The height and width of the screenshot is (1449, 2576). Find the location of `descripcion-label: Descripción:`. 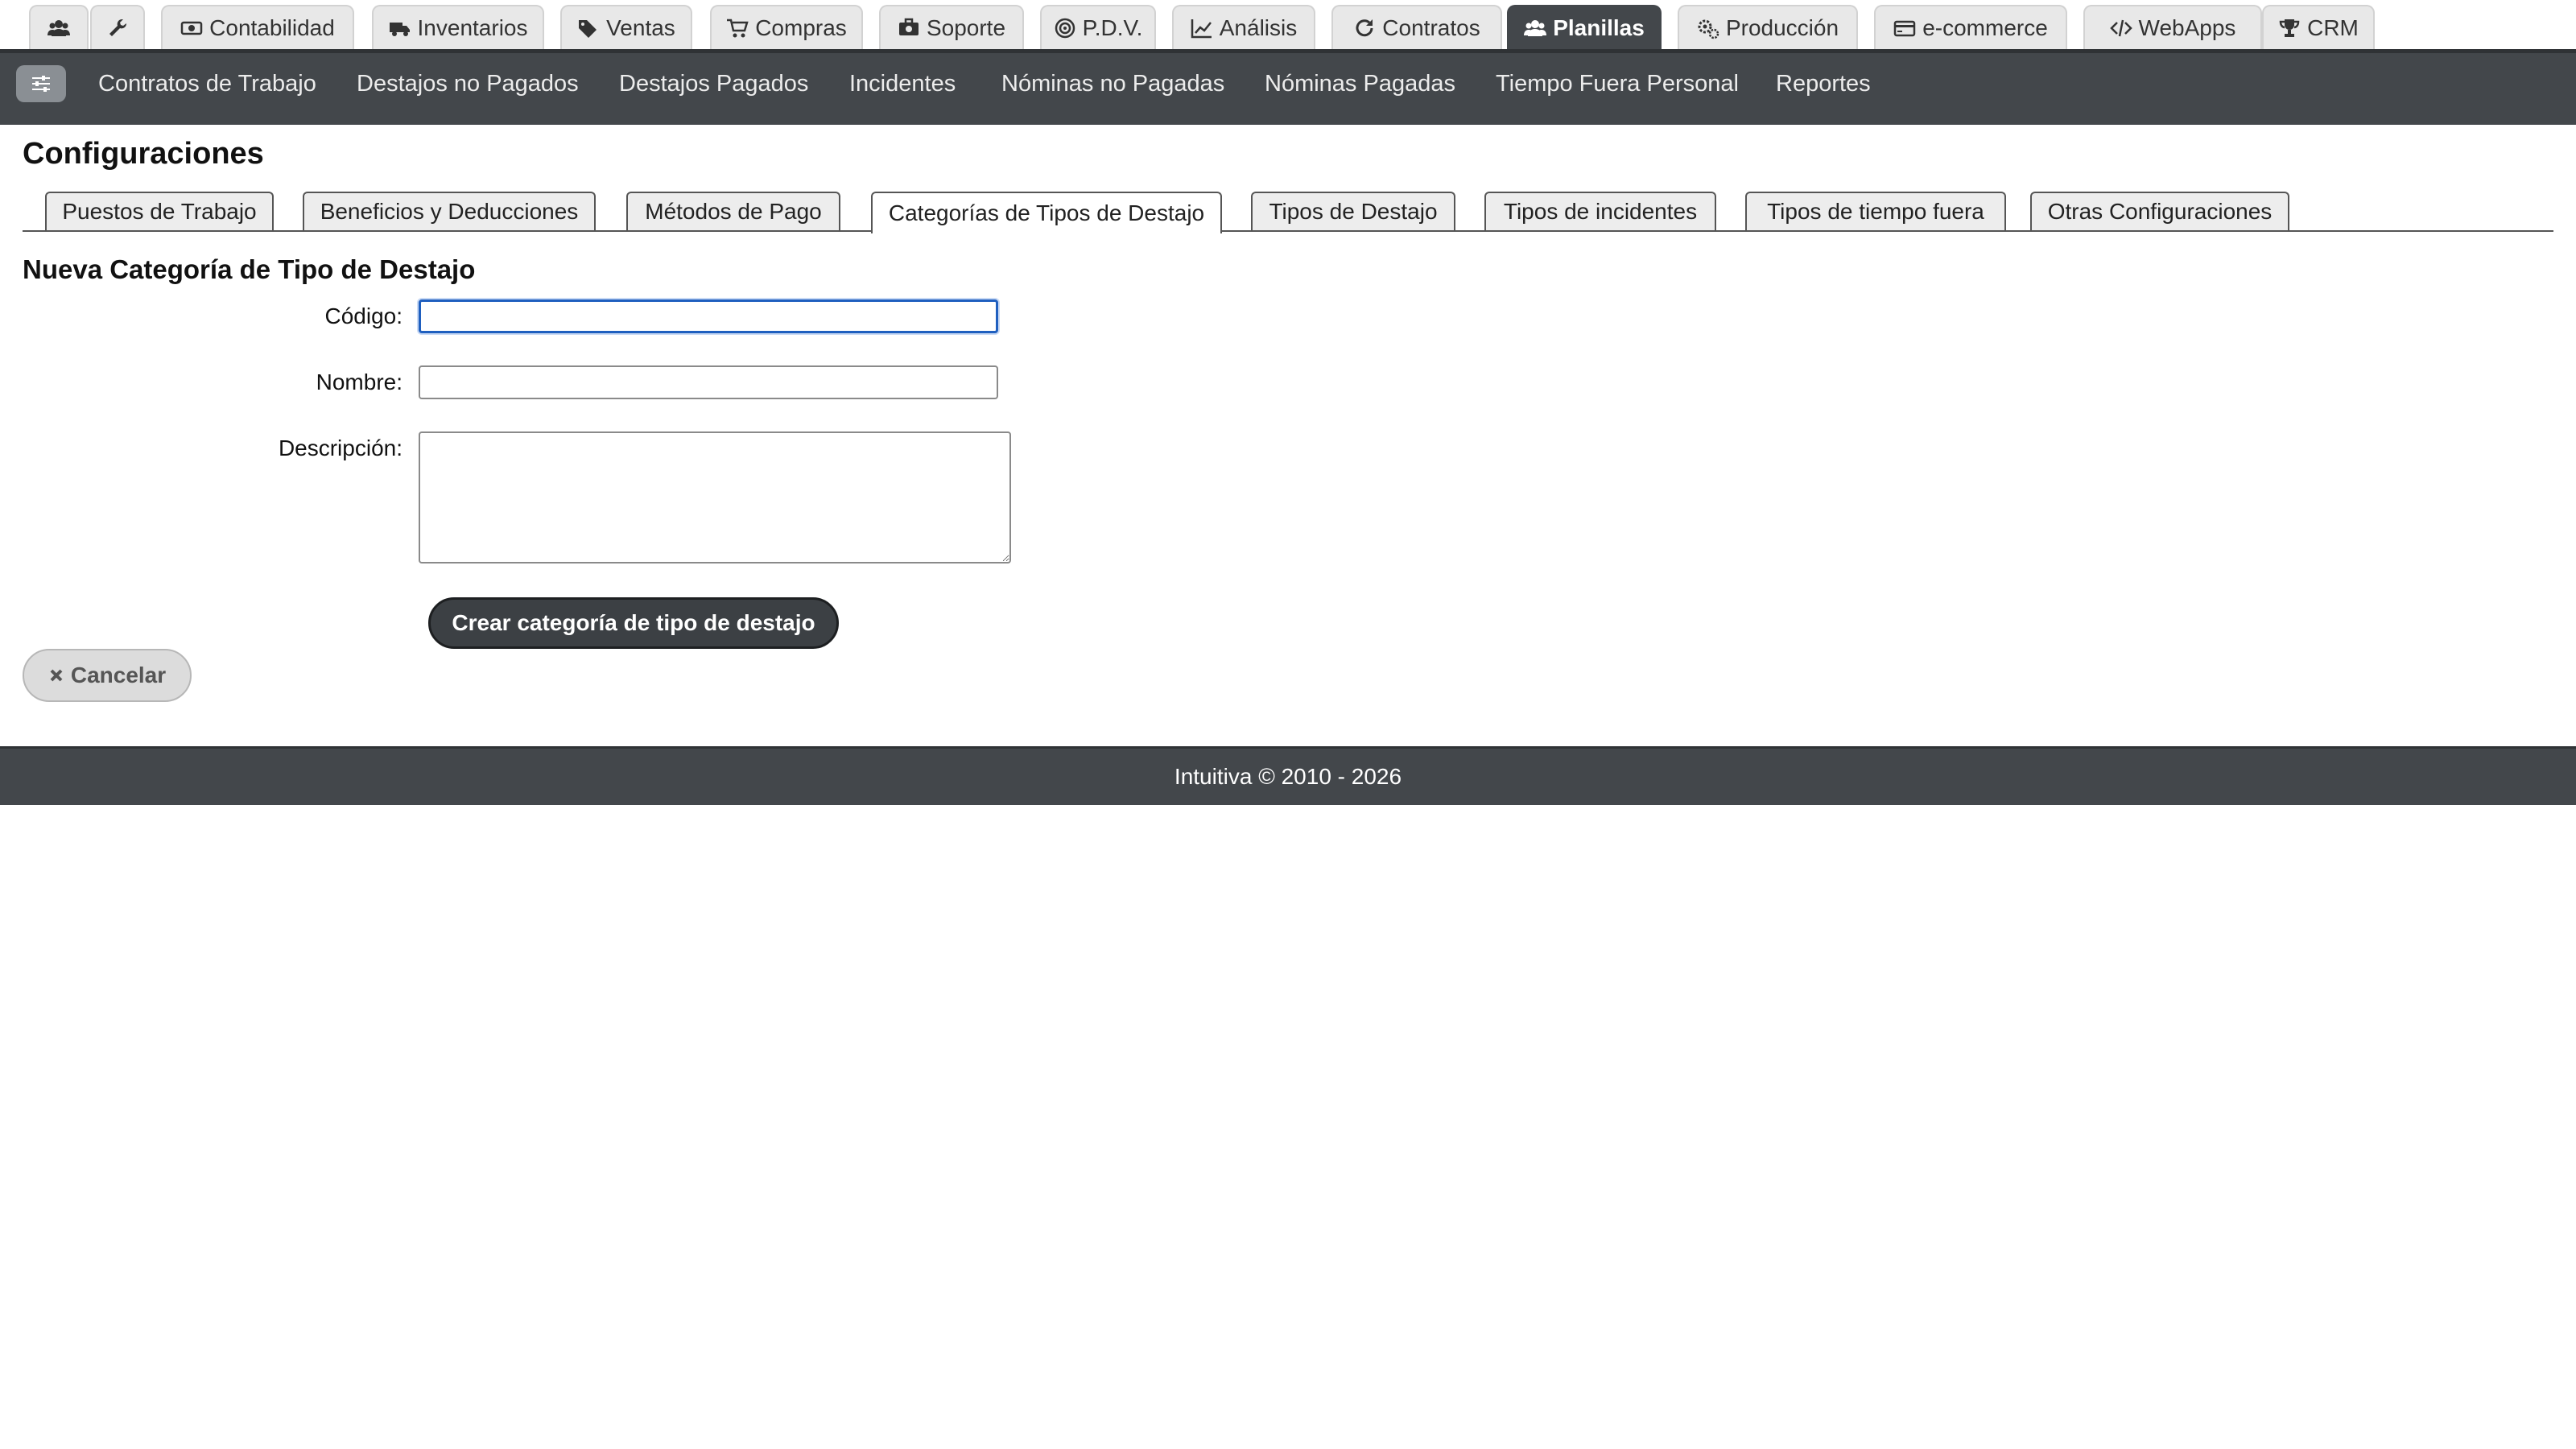

descripcion-label: Descripción: is located at coordinates (340, 448).